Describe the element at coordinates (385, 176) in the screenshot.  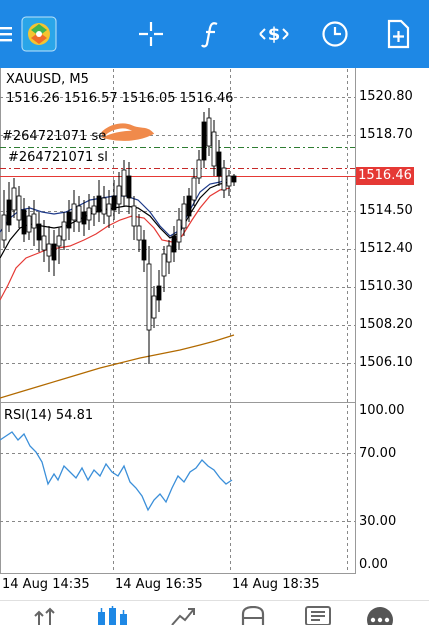
I see `current-price-badge: 1516.46` at that location.